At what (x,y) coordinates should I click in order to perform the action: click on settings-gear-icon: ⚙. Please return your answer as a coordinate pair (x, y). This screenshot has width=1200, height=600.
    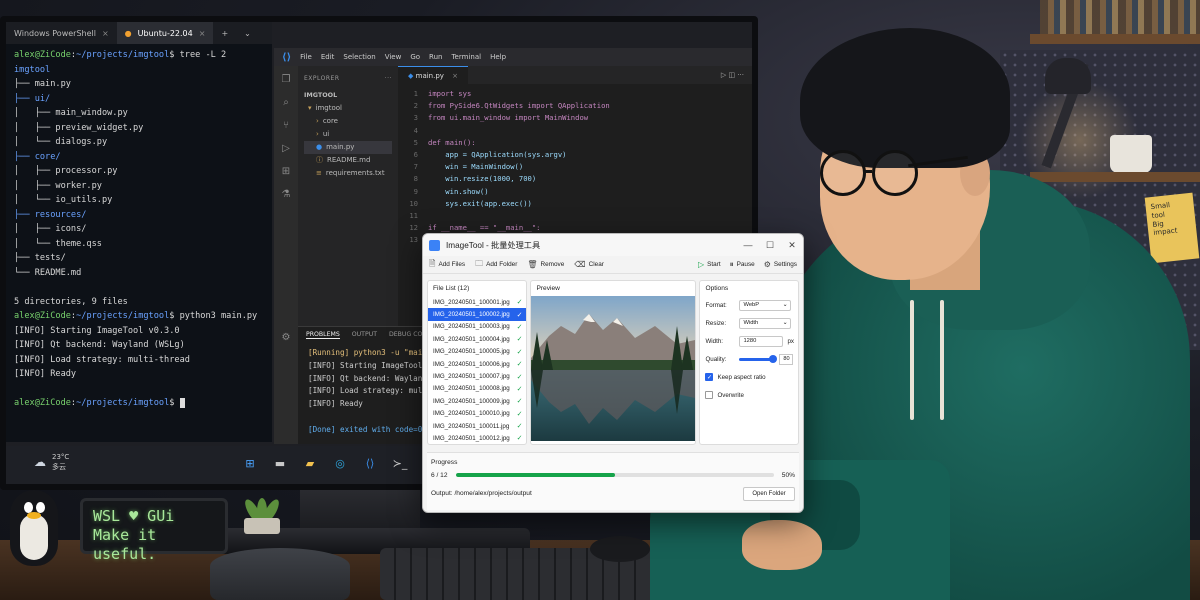
    Looking at the image, I should click on (286, 337).